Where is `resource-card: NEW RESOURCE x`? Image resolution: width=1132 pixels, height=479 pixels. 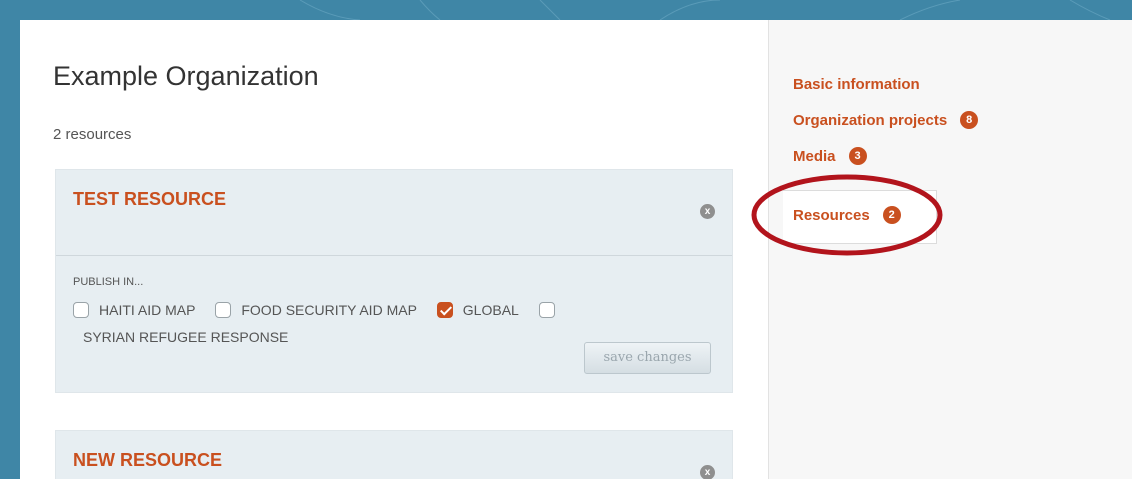
resource-card: NEW RESOURCE x is located at coordinates (394, 454).